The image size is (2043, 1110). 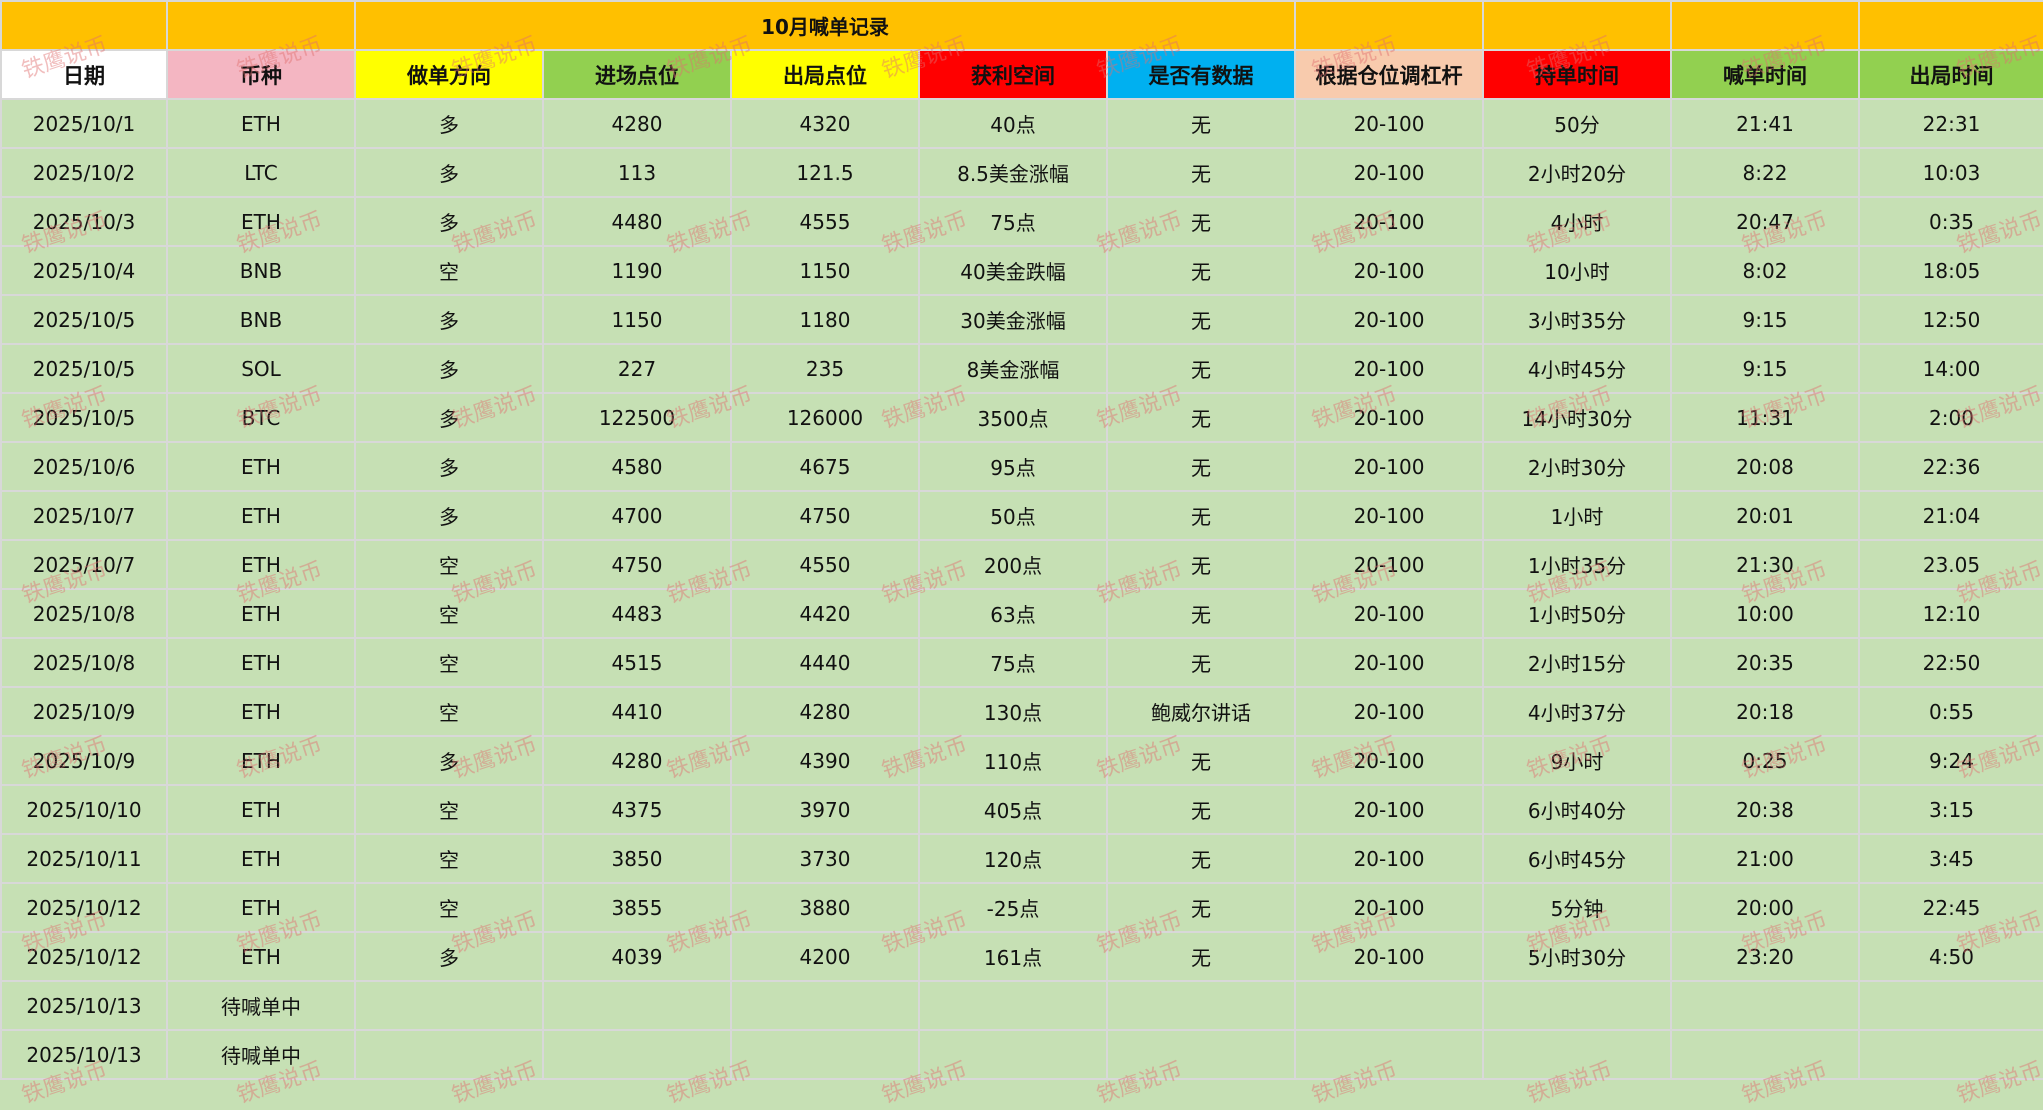 What do you see at coordinates (84, 123) in the screenshot?
I see `date-cell: 2025/10/1` at bounding box center [84, 123].